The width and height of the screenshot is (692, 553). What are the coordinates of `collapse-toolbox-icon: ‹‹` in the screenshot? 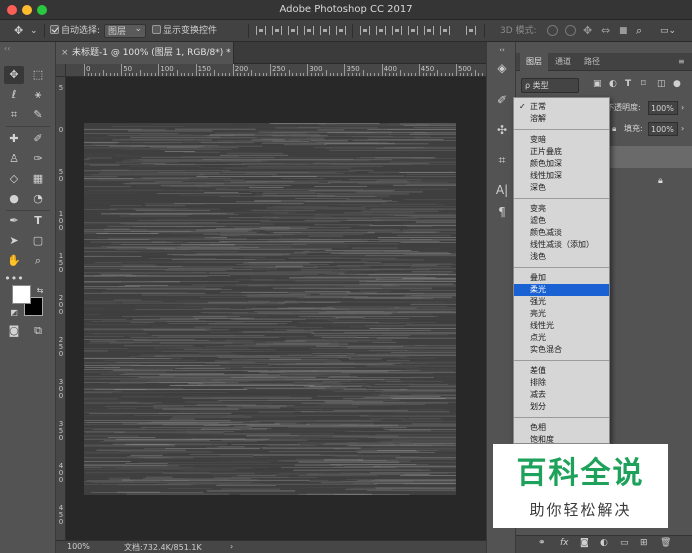 It's located at (7, 48).